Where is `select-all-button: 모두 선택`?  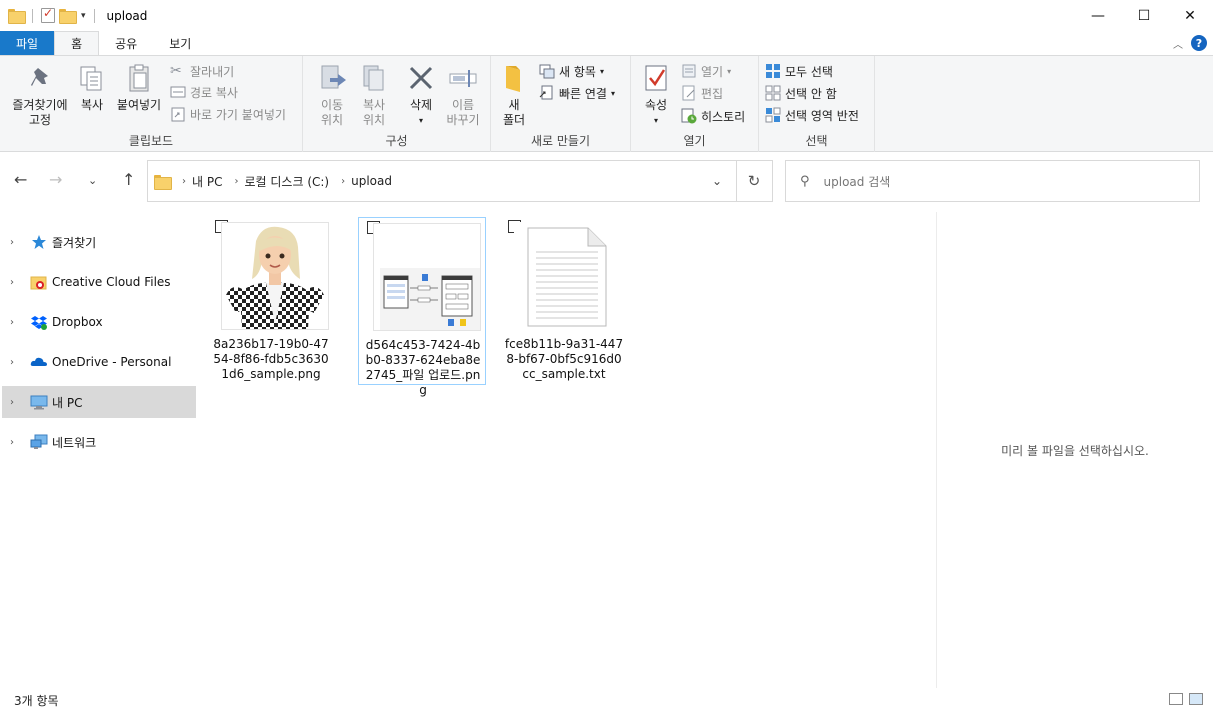
select-all-button: 모두 선택 is located at coordinates (799, 71).